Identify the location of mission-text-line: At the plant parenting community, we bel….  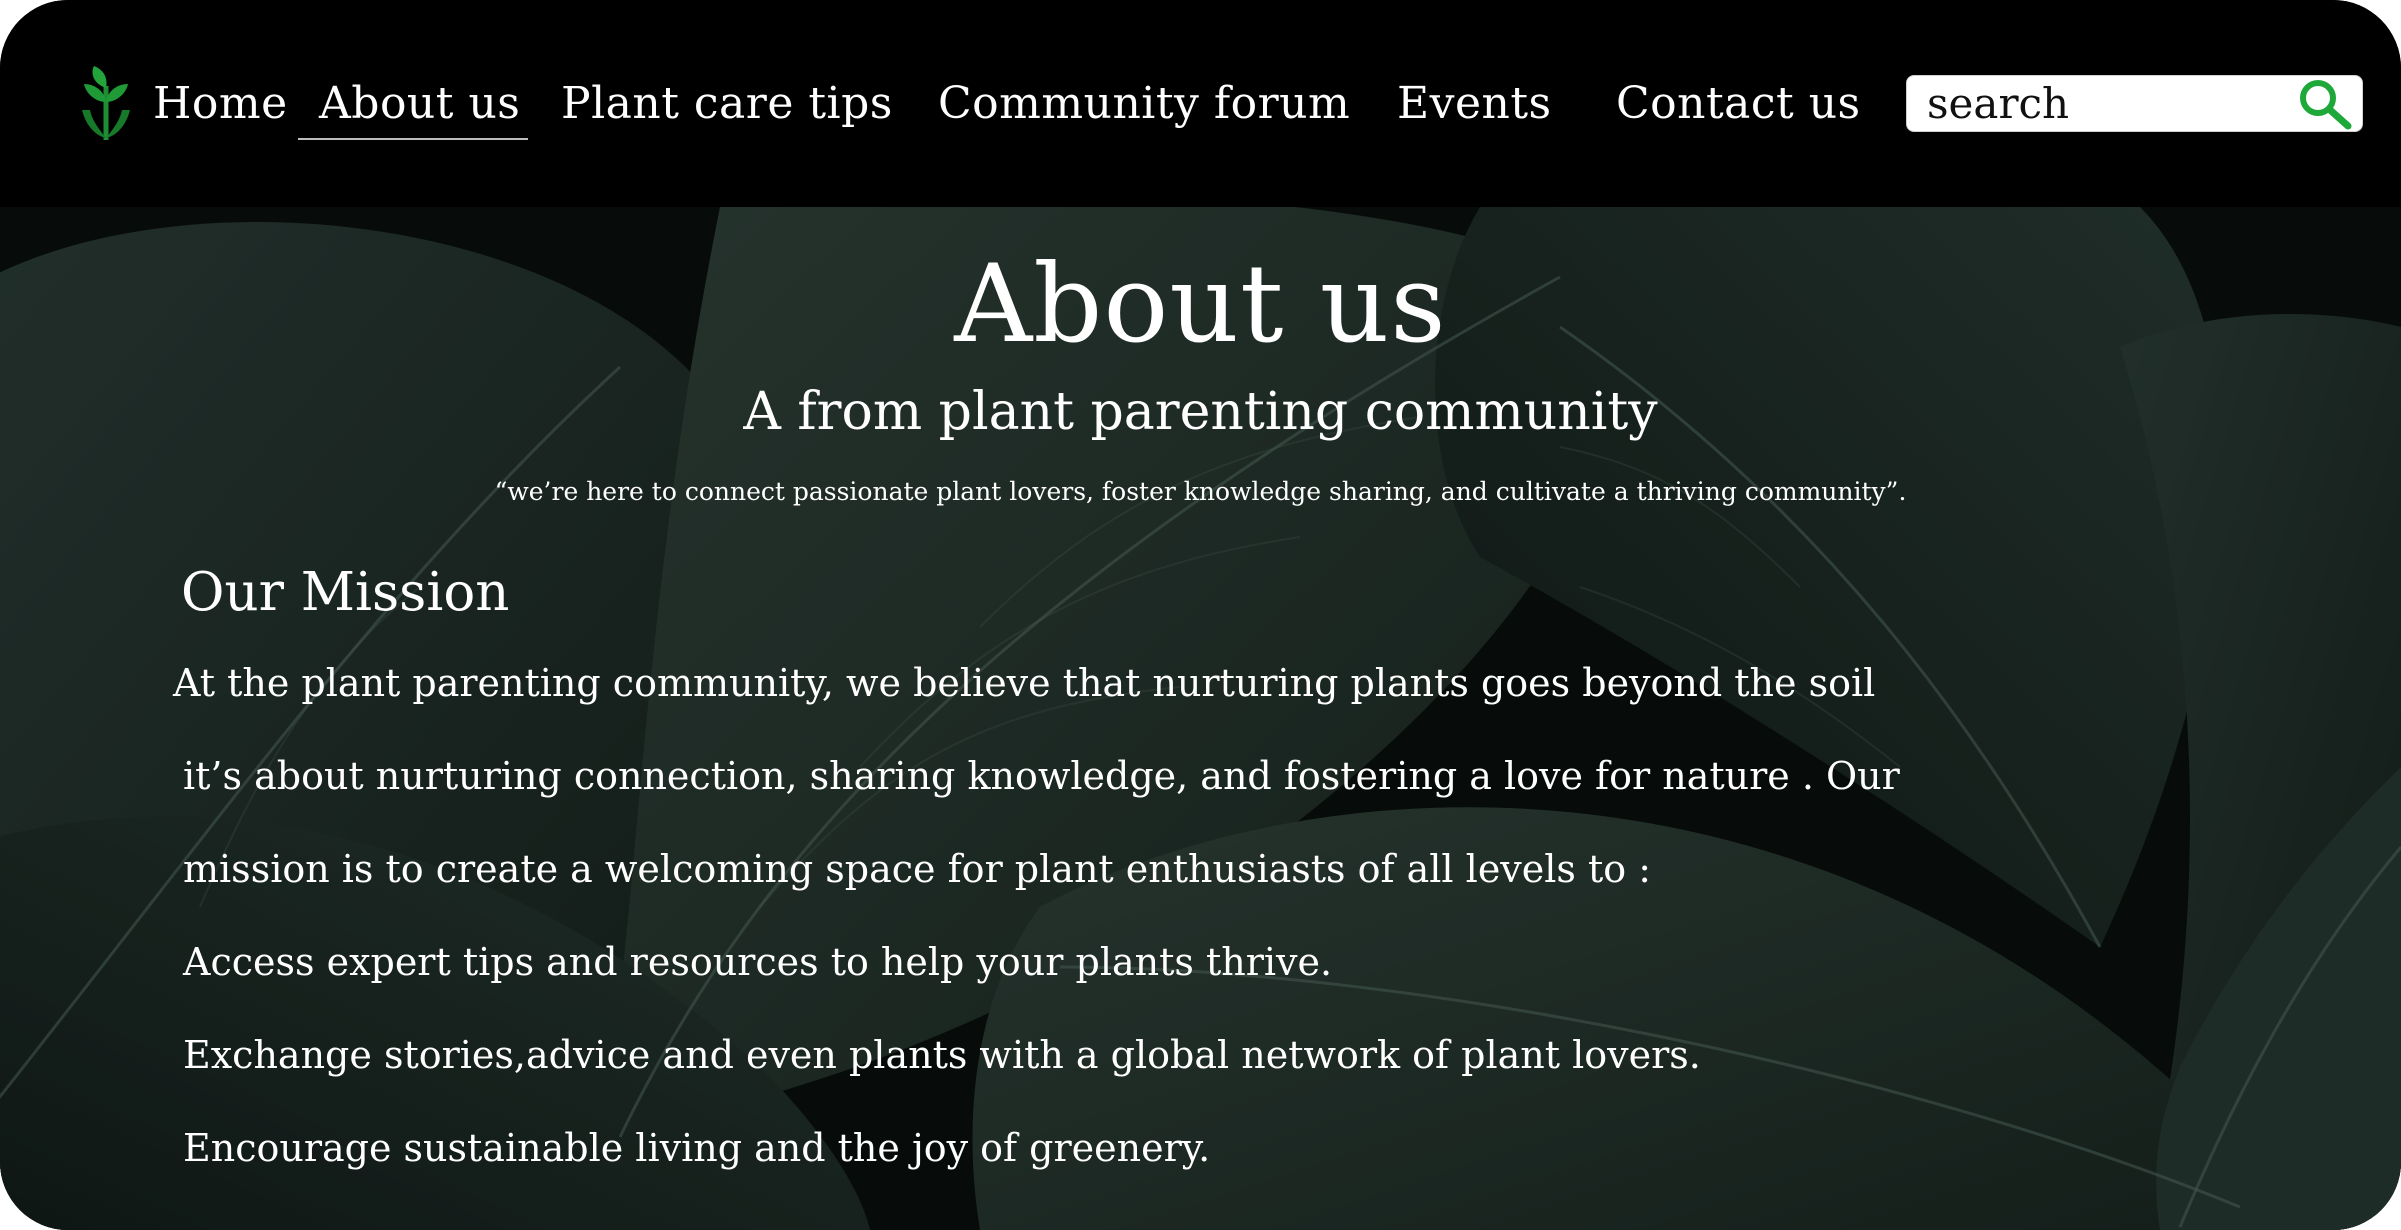
(1024, 683).